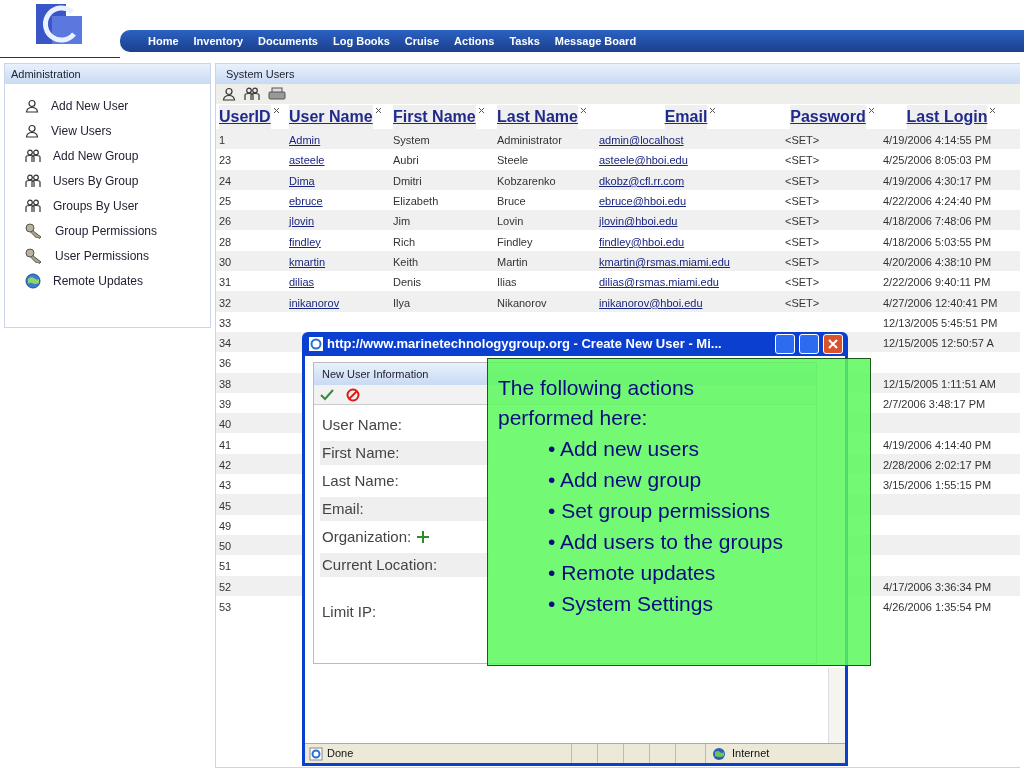 The width and height of the screenshot is (1024, 768). Describe the element at coordinates (277, 94) in the screenshot. I see `printer-icon` at that location.